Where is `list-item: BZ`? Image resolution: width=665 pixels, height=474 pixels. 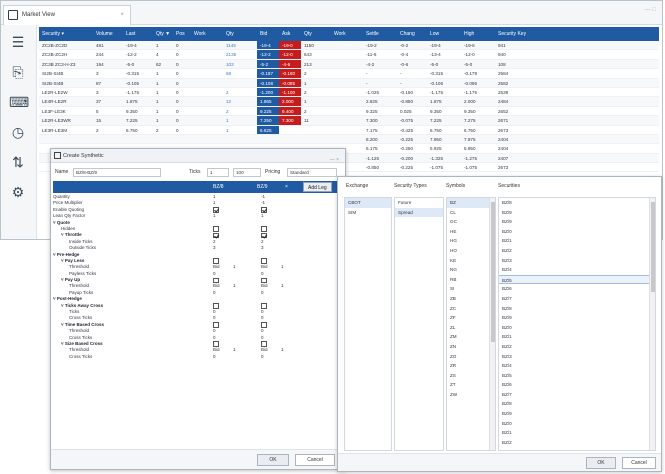
list-item: BZ is located at coordinates (471, 203).